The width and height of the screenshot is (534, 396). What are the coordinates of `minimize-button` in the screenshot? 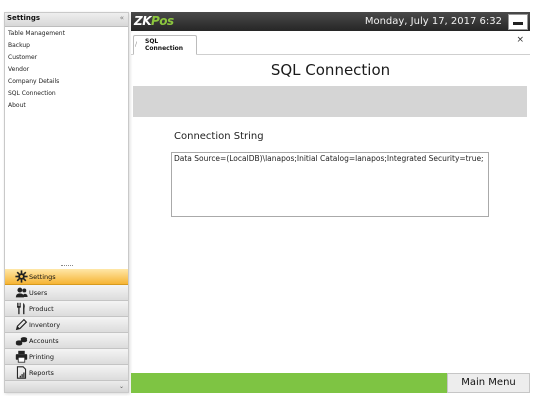 It's located at (518, 22).